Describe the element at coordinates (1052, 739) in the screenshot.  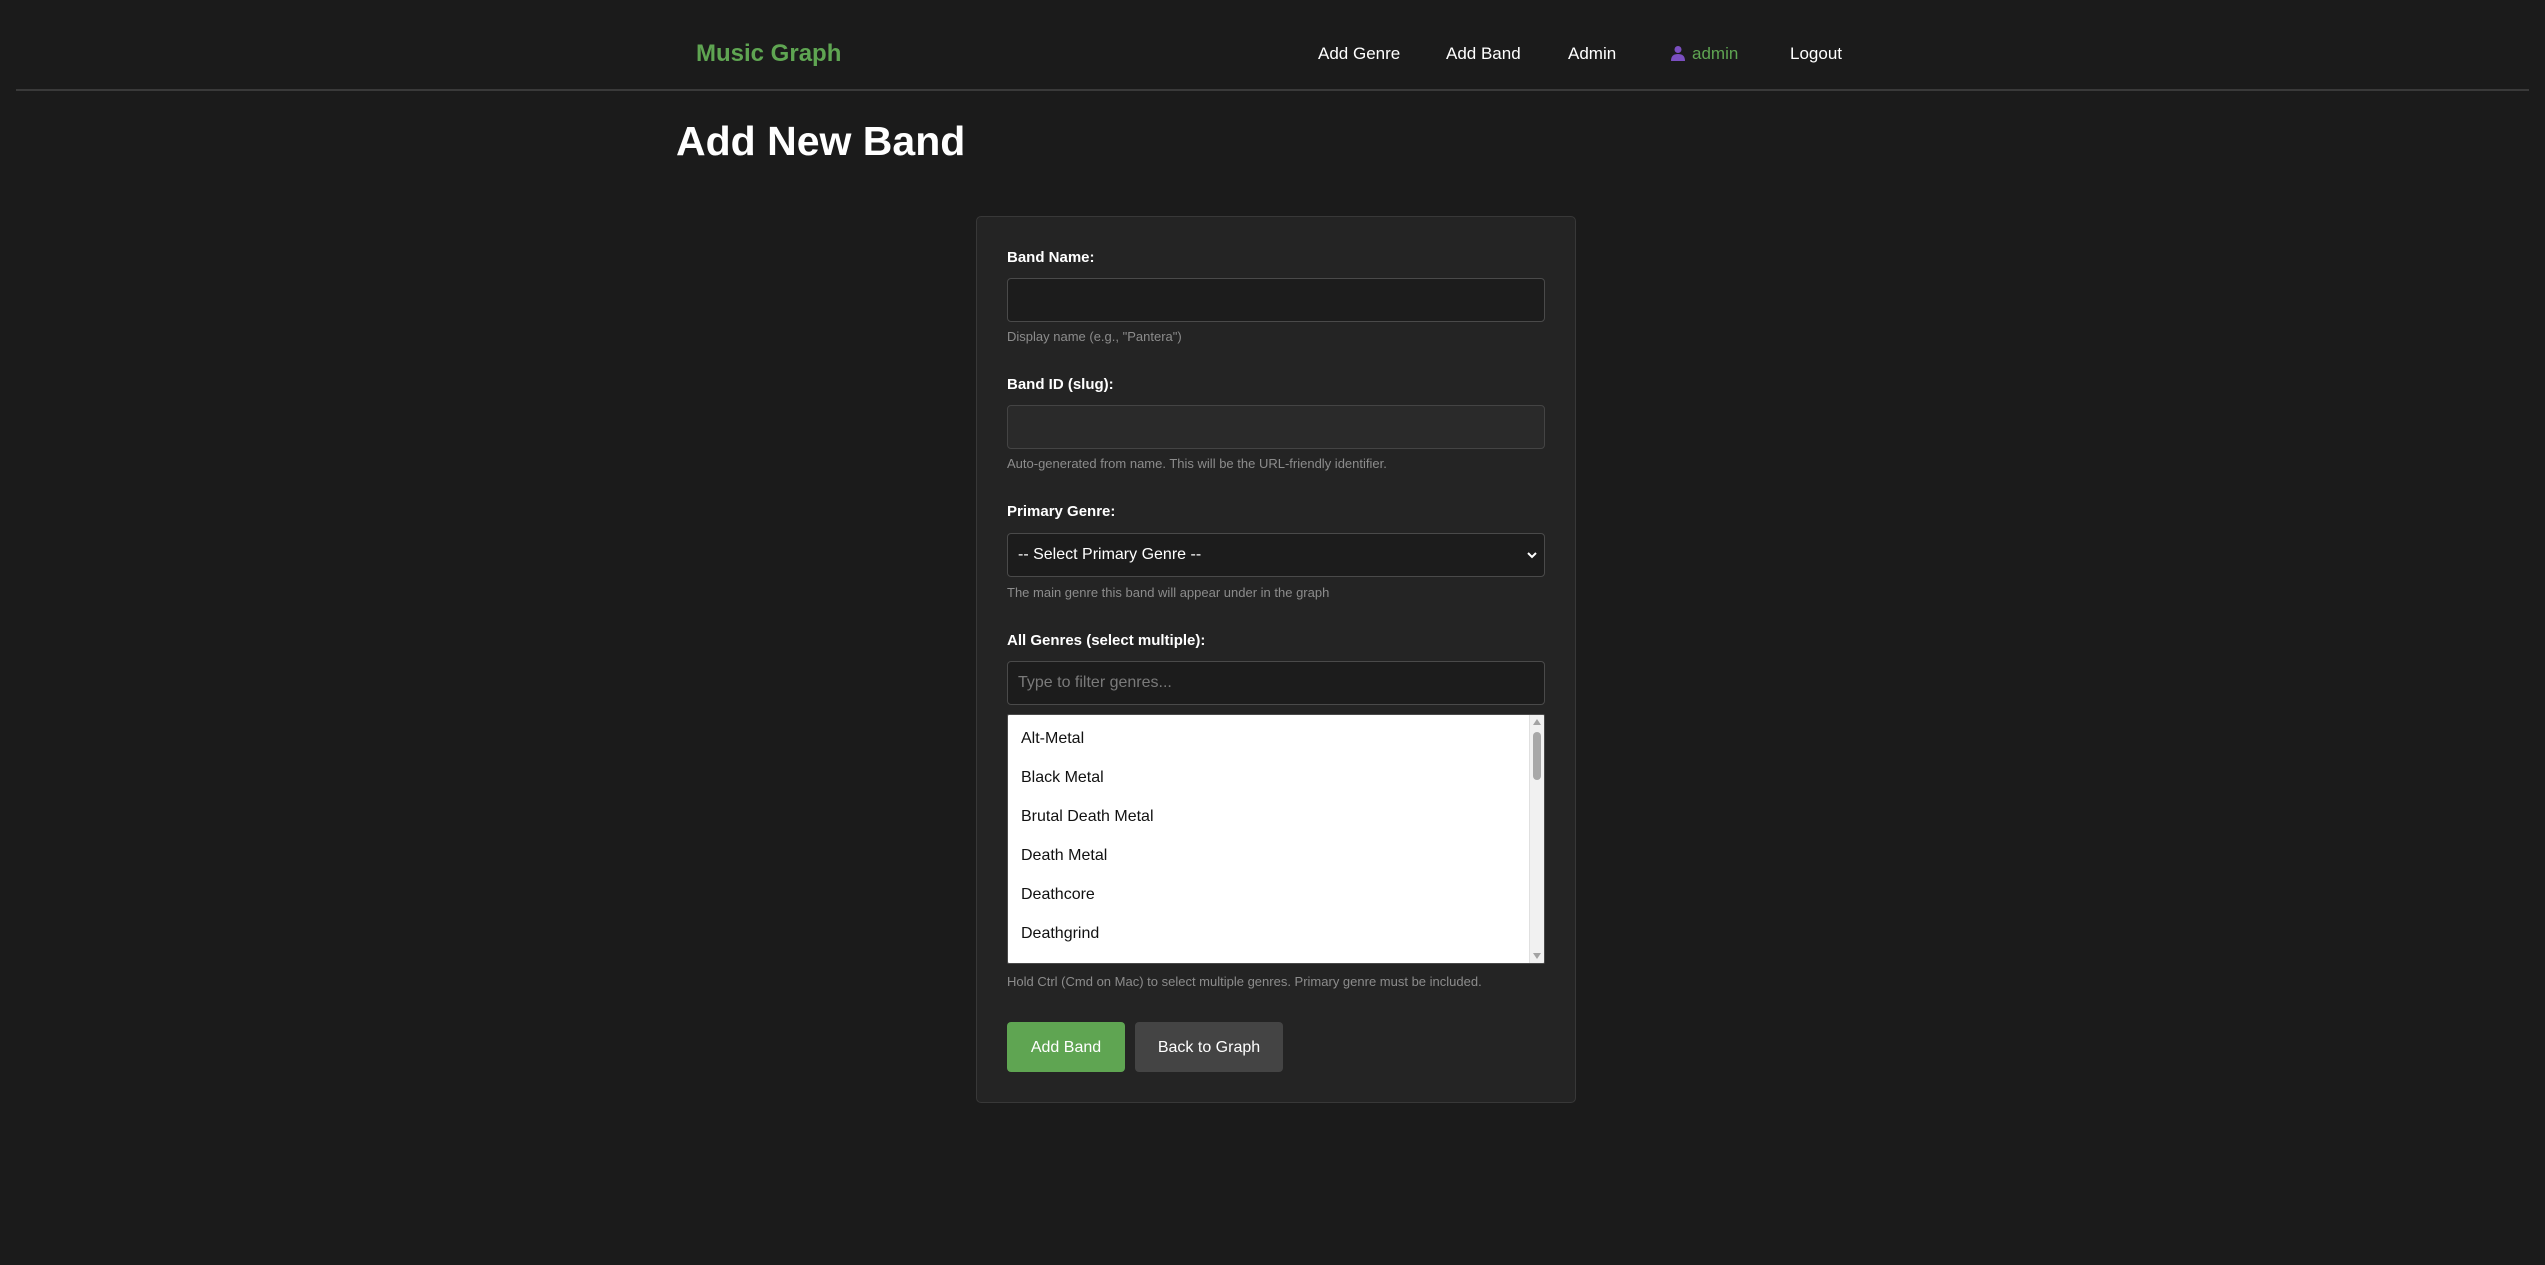
I see `list-item: Alt-Metal` at that location.